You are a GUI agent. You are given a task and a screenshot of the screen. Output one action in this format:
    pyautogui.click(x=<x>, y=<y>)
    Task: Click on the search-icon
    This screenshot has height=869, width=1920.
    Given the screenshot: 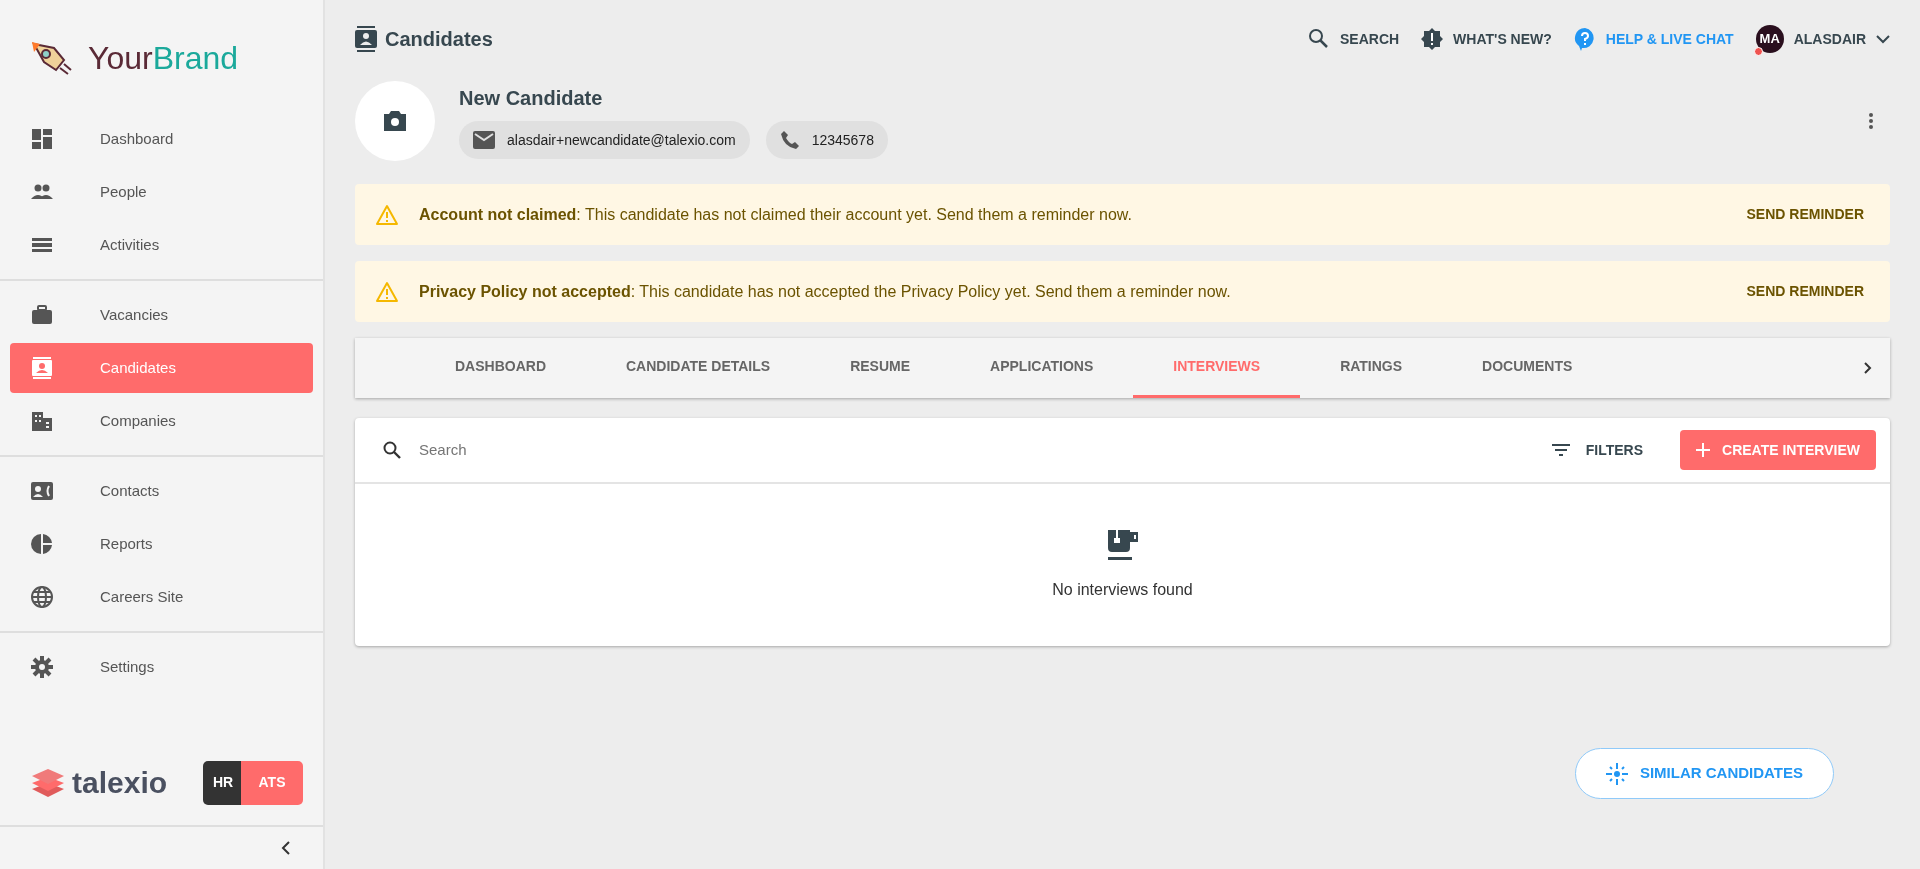 What is the action you would take?
    pyautogui.click(x=392, y=450)
    